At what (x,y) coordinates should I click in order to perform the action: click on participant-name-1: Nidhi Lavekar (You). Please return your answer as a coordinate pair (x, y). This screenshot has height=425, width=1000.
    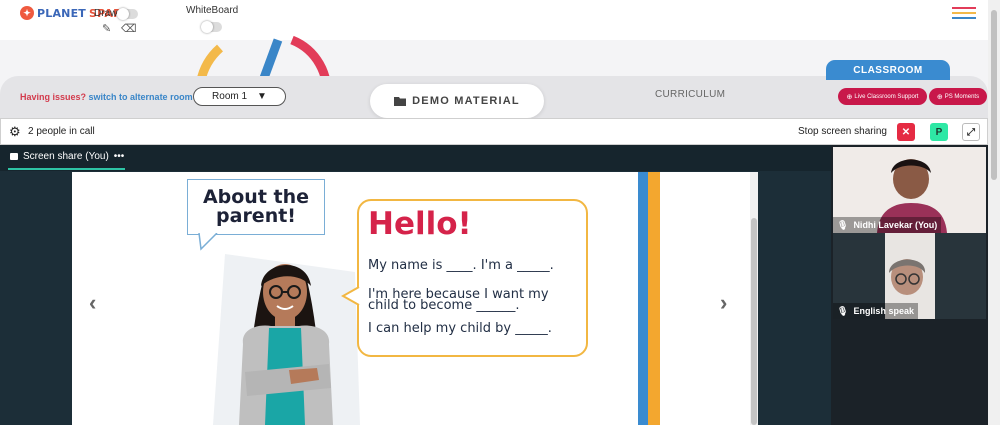
    Looking at the image, I should click on (895, 225).